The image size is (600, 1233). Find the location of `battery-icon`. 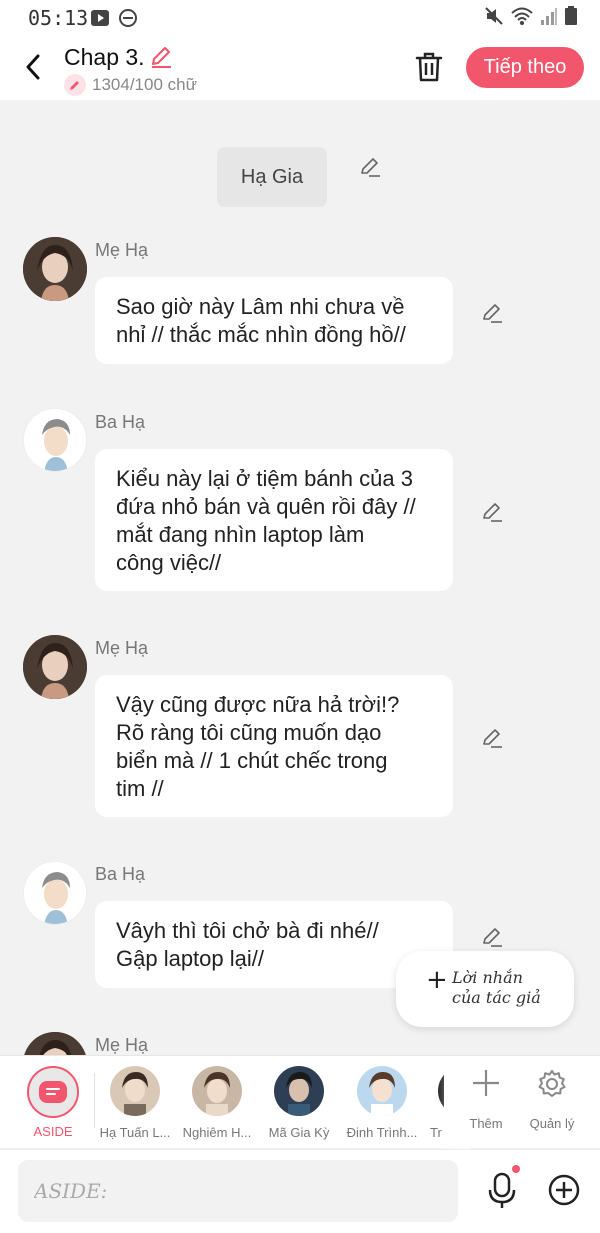

battery-icon is located at coordinates (571, 15).